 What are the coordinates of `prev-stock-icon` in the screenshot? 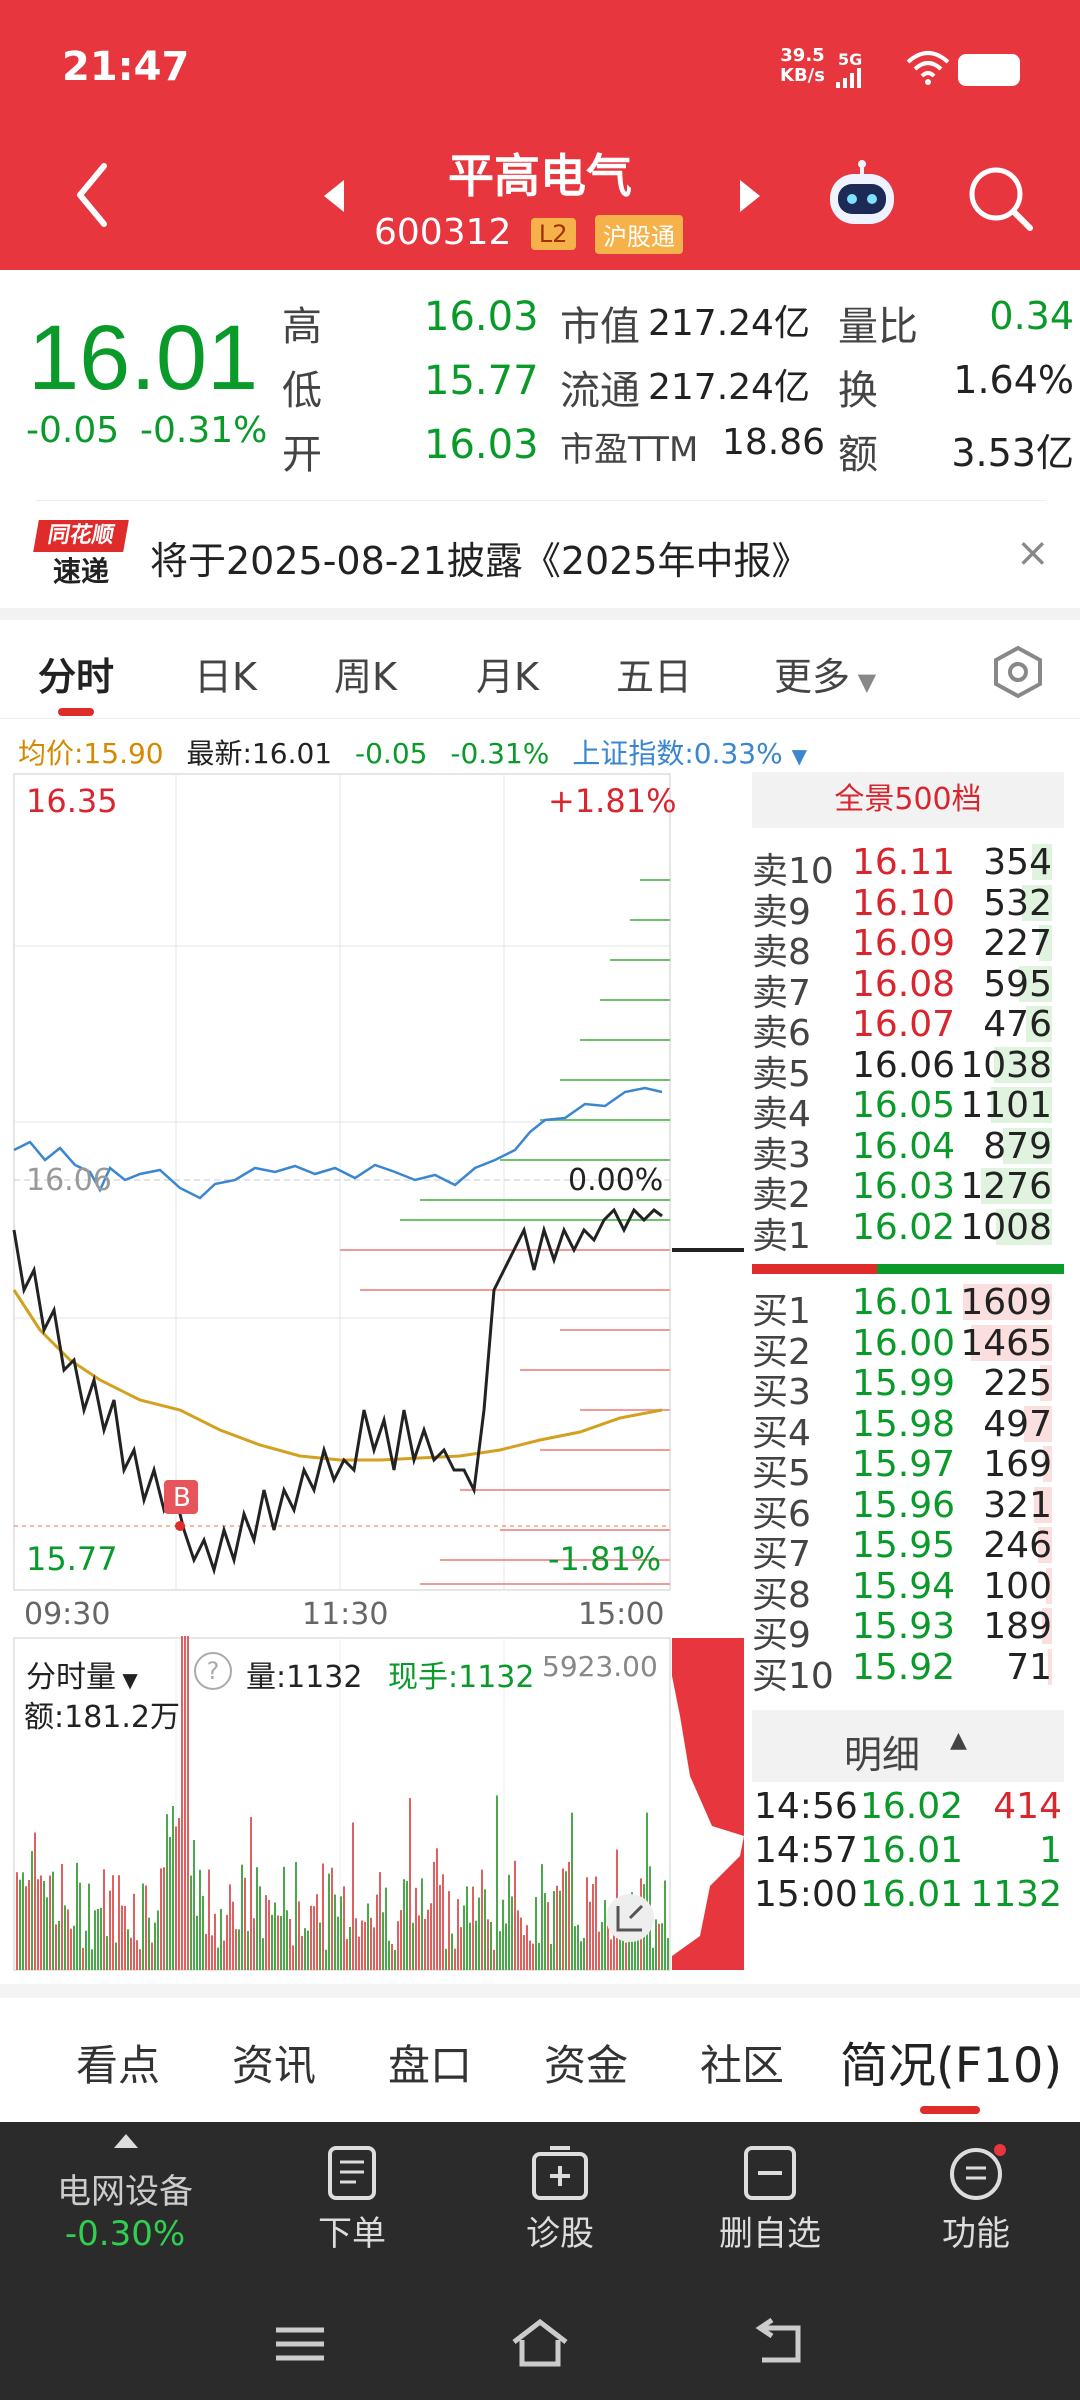 It's located at (334, 196).